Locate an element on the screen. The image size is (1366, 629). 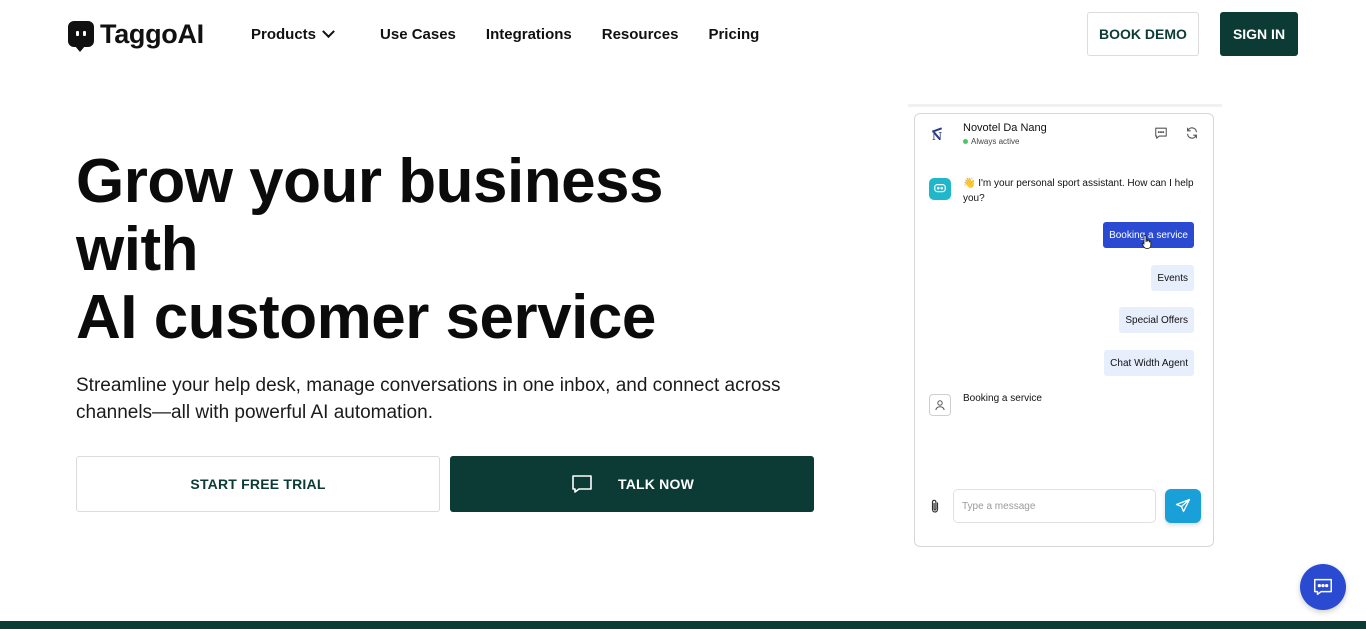
status-indicator: Always active is located at coordinates (991, 141).